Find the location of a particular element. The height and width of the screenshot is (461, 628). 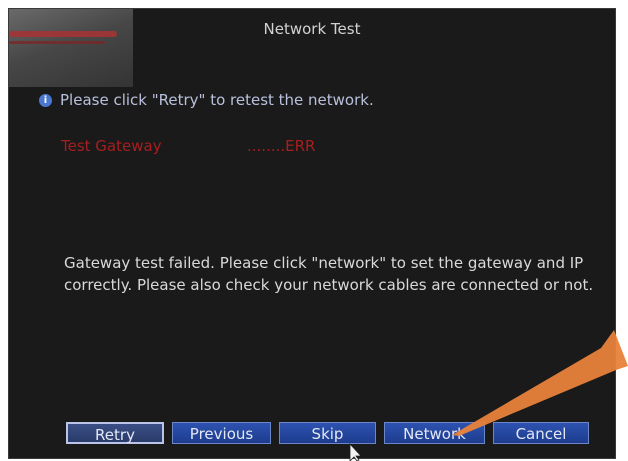

info-icon: i is located at coordinates (45, 100).